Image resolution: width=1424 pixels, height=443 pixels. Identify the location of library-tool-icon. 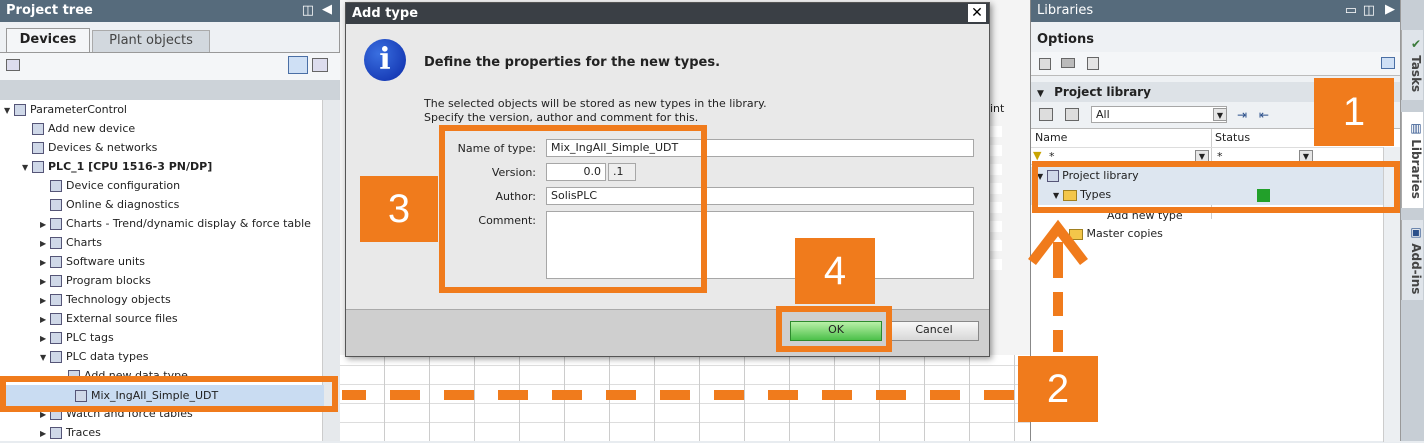
(1046, 114).